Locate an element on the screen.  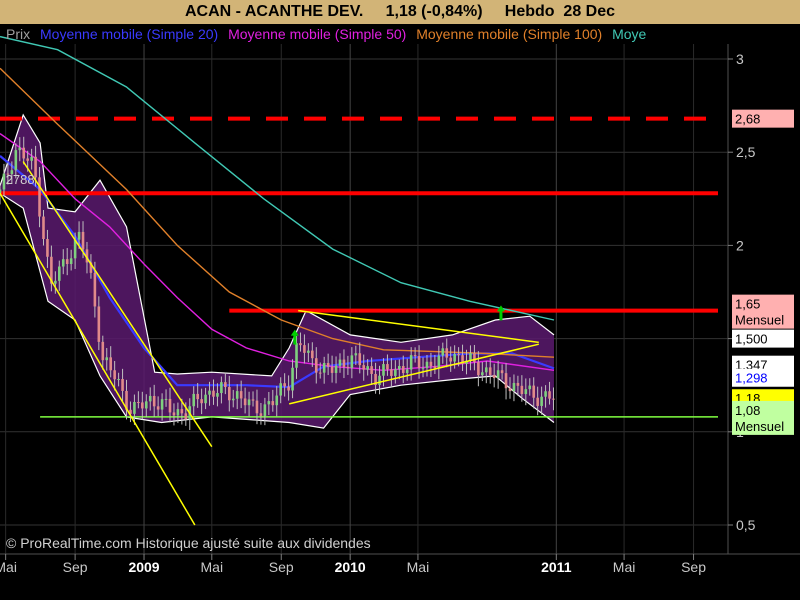
y-tick-label: 3 is located at coordinates (740, 59).